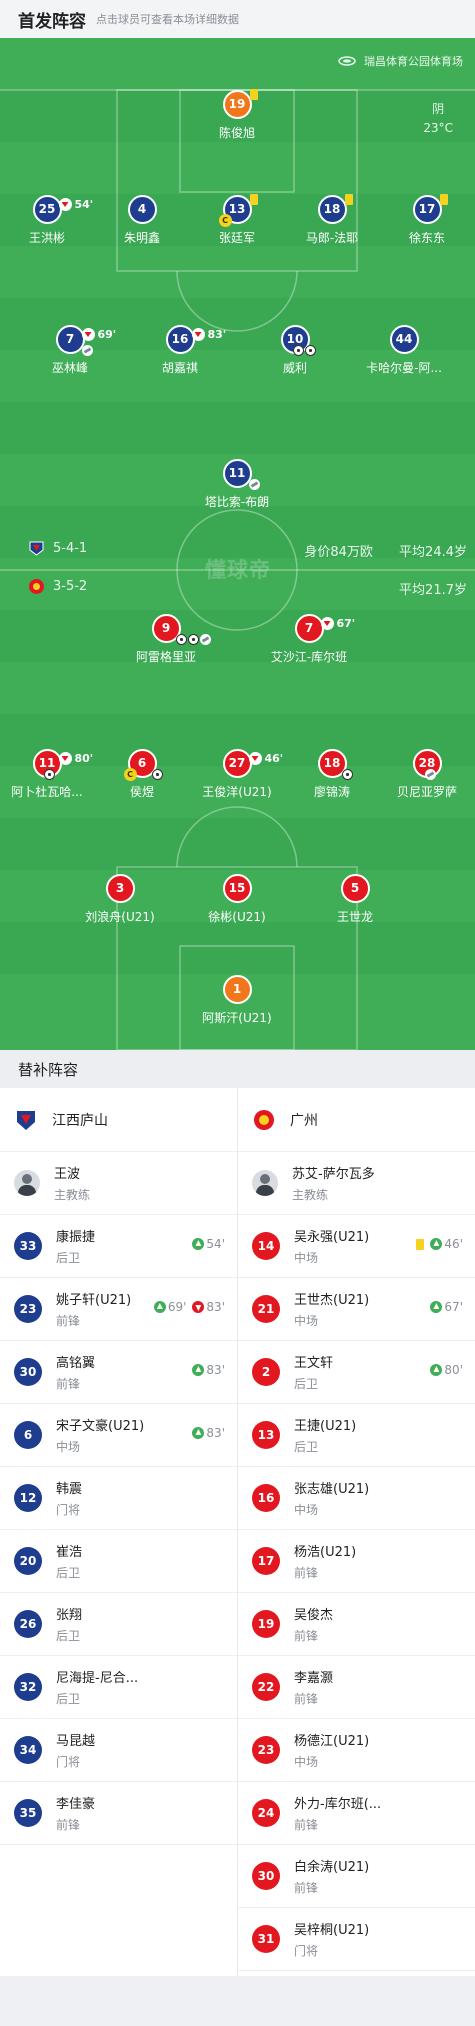  Describe the element at coordinates (46, 238) in the screenshot. I see `player-name: 王洪彬` at that location.